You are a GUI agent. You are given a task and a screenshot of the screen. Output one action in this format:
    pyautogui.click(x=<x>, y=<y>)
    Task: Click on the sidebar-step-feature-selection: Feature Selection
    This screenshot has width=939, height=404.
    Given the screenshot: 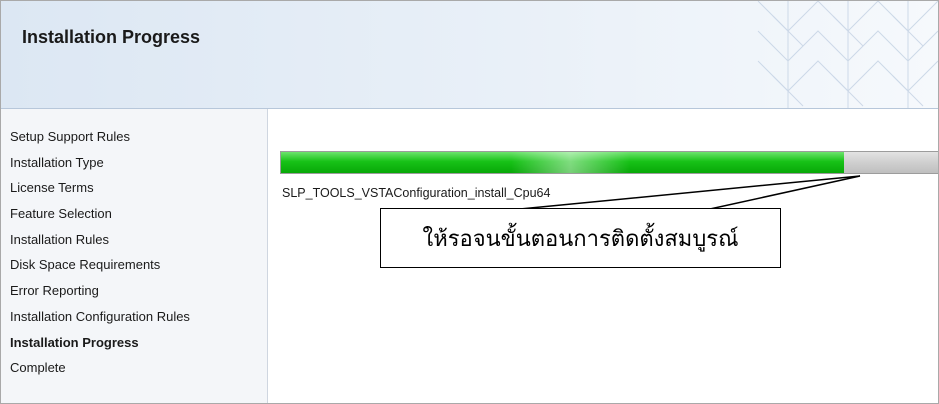 What is the action you would take?
    pyautogui.click(x=61, y=214)
    